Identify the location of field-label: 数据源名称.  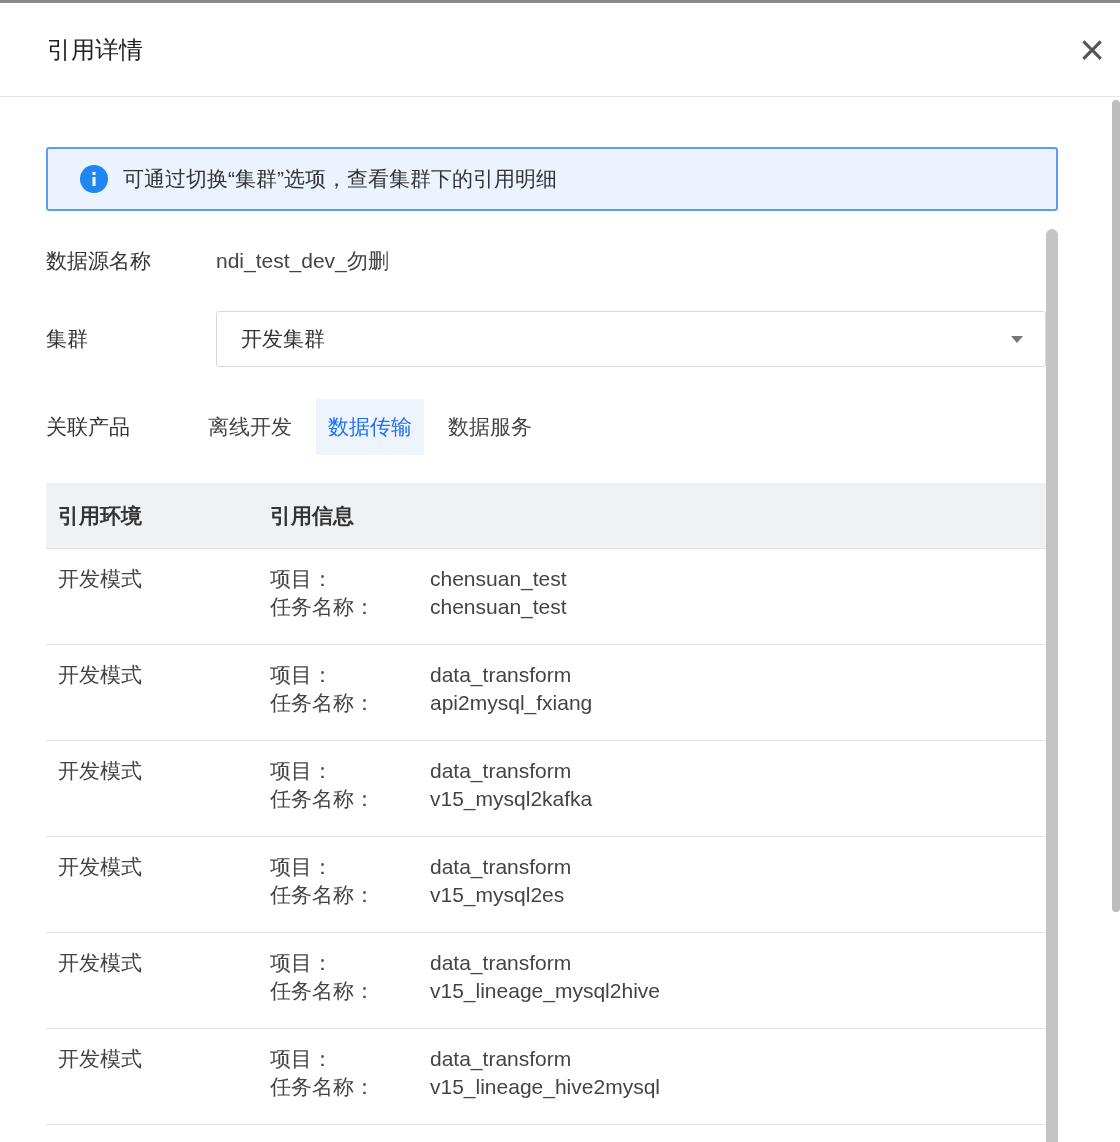
(99, 261).